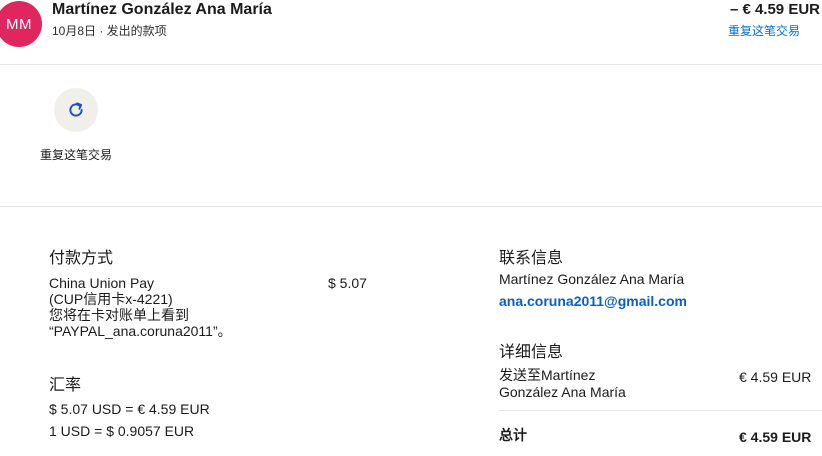 The image size is (822, 456). I want to click on payment-method-line: “PAYPAL_ana.coruna2011”。, so click(140, 331).